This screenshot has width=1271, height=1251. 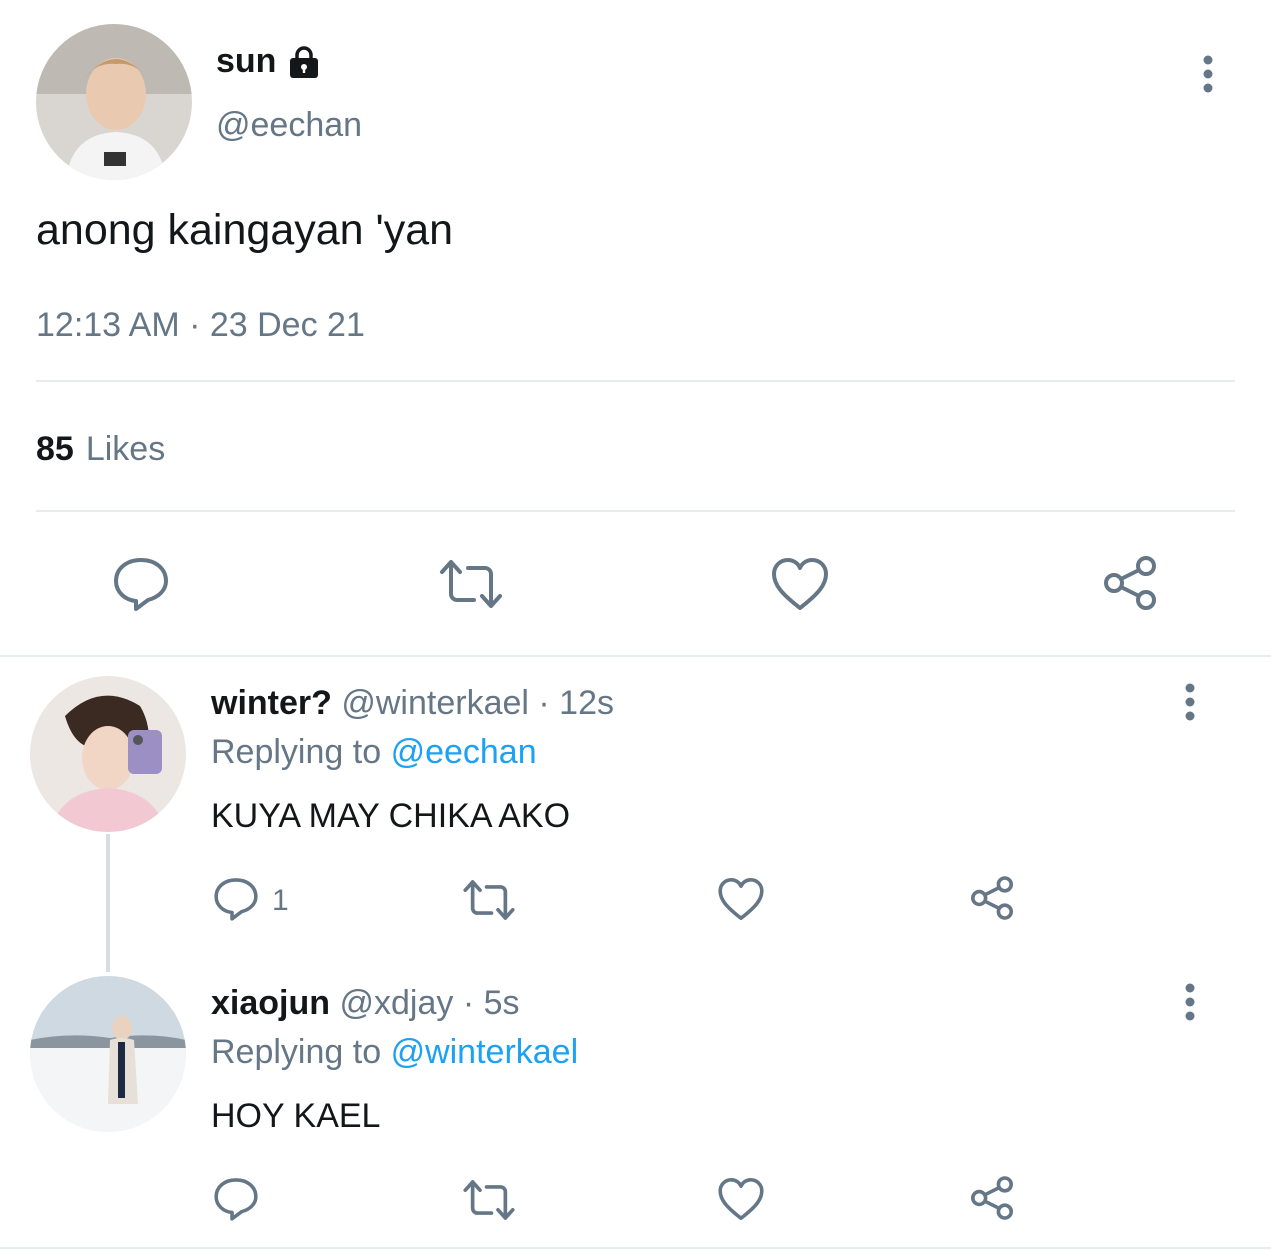 I want to click on reply-display-name: winter?, so click(x=271, y=703).